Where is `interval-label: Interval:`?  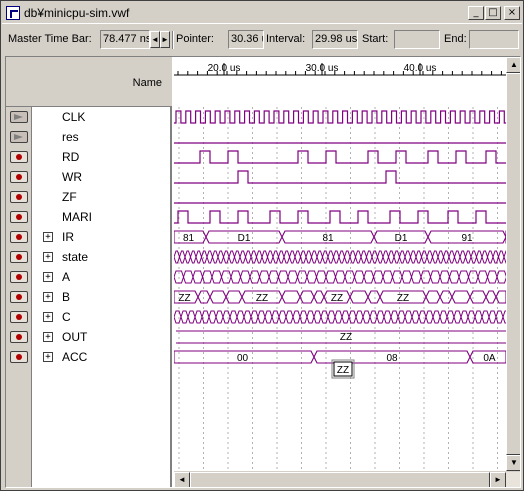
interval-label: Interval: is located at coordinates (286, 39).